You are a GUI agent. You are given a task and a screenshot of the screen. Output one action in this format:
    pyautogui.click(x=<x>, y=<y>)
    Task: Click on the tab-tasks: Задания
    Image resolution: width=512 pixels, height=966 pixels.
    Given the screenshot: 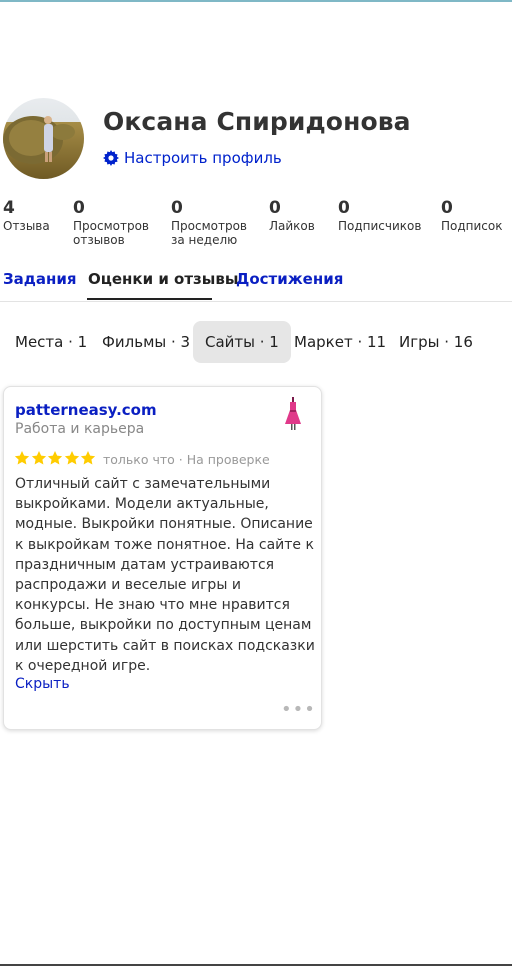 What is the action you would take?
    pyautogui.click(x=40, y=279)
    